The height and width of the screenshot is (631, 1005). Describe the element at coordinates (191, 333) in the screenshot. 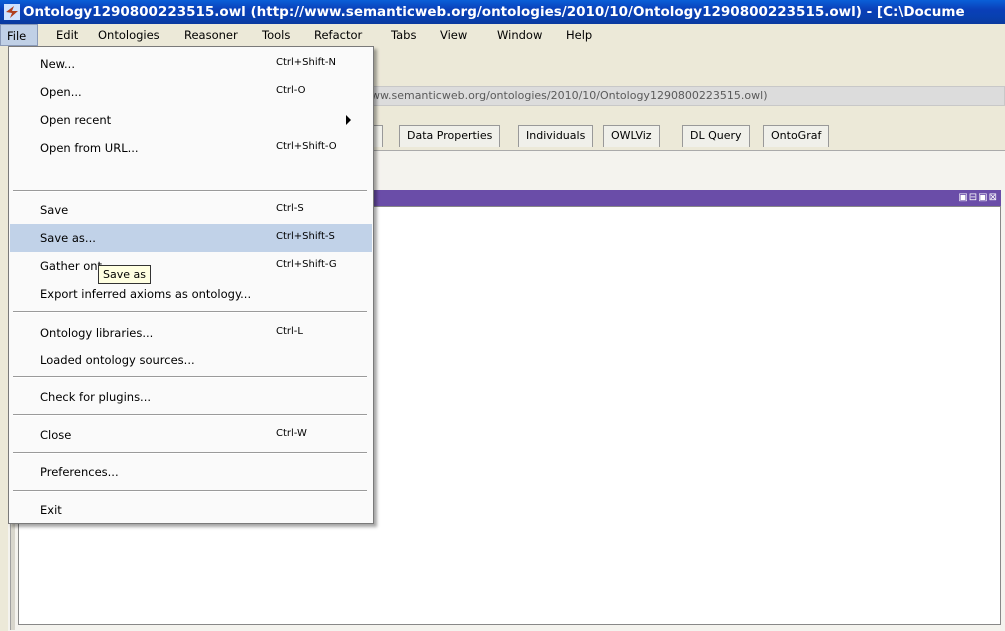

I see `menu-item-ontology-libraries: Ontology libraries... Ctrl-L` at that location.